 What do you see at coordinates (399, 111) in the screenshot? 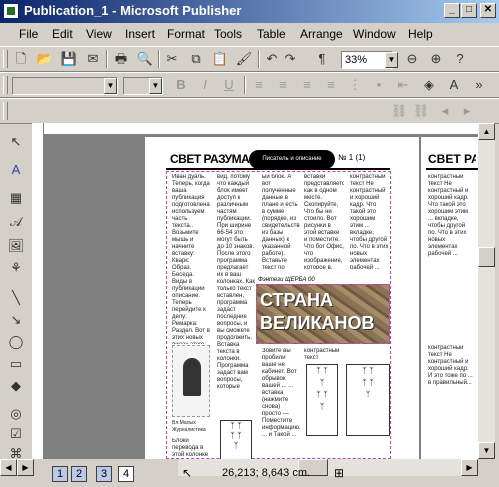
I see `link-text-box-icon: ⛓` at bounding box center [399, 111].